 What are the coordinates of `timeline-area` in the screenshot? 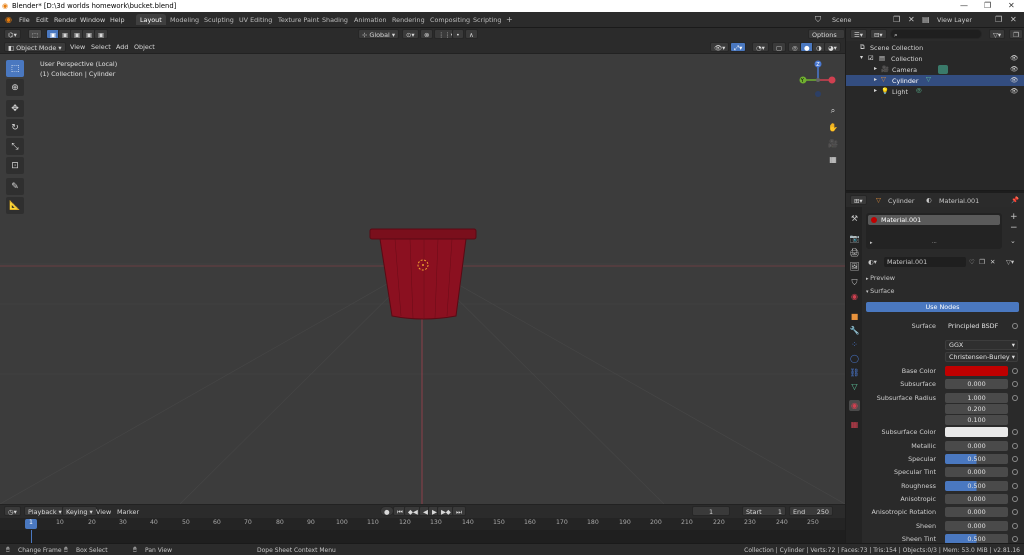 It's located at (422, 536).